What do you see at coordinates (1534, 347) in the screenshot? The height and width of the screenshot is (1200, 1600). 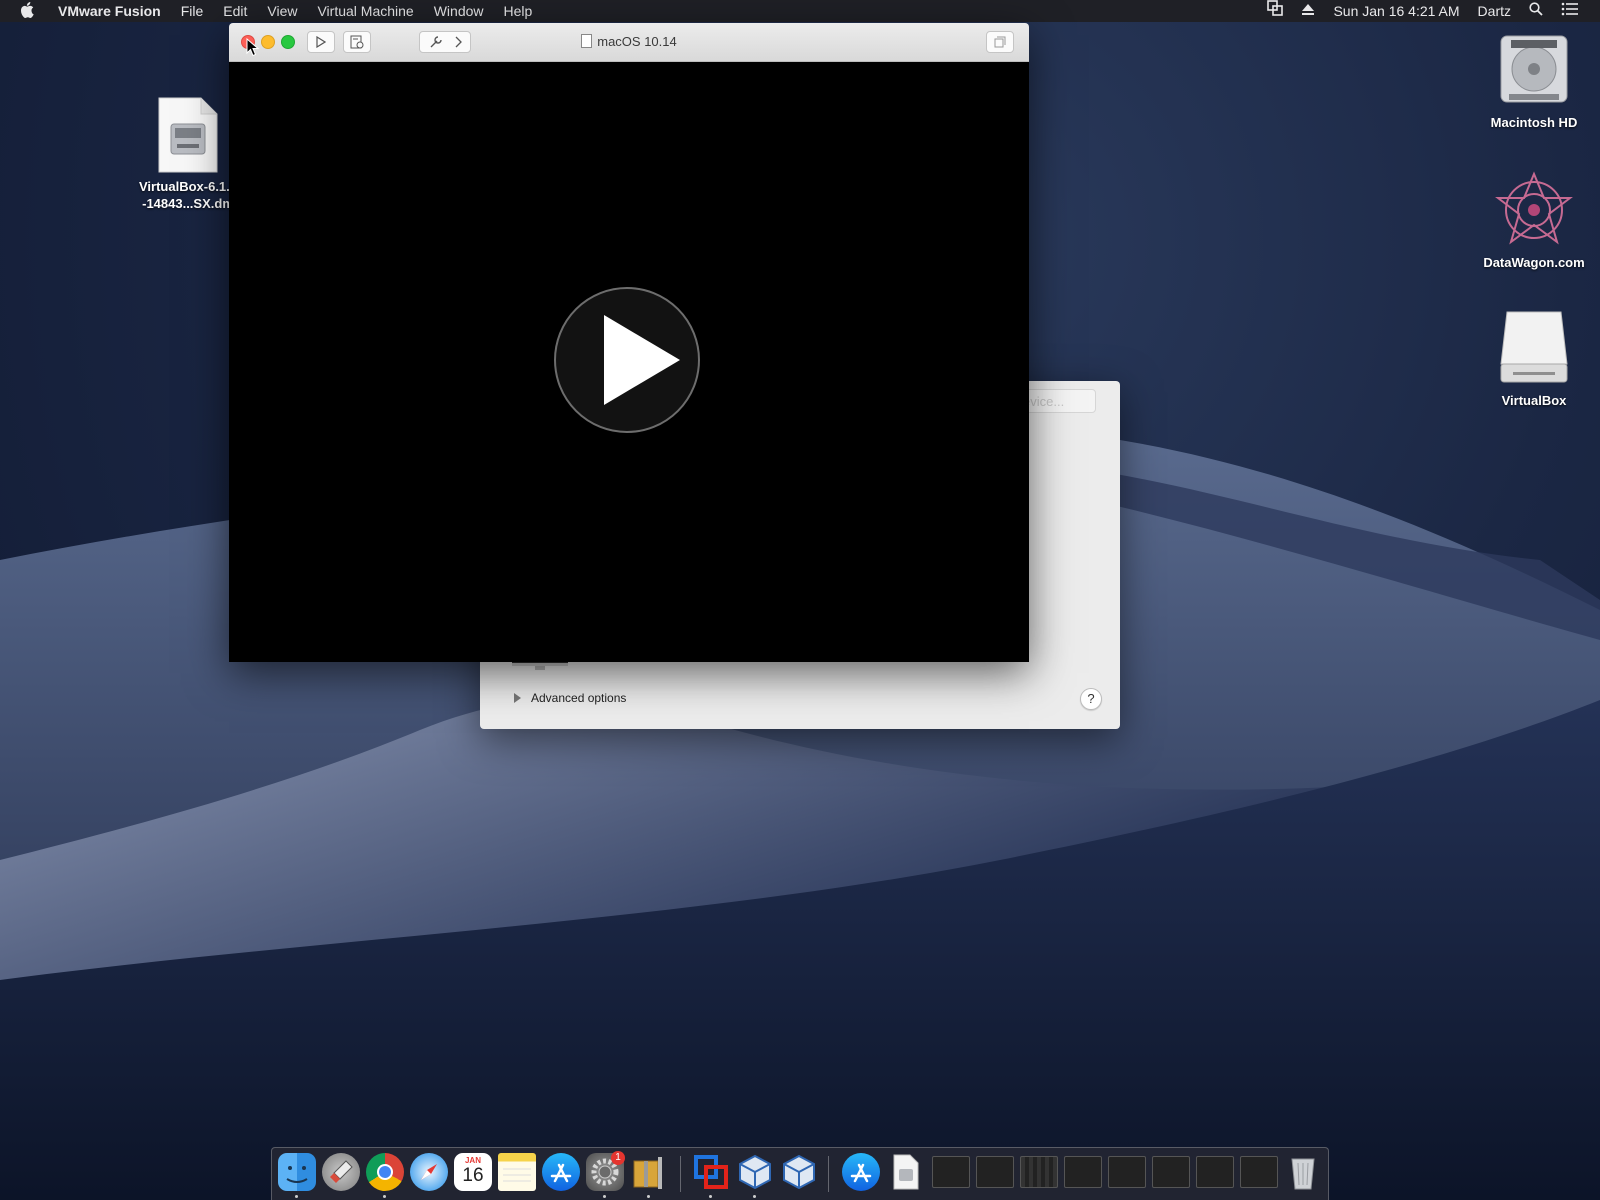 I see `external-drive-icon` at bounding box center [1534, 347].